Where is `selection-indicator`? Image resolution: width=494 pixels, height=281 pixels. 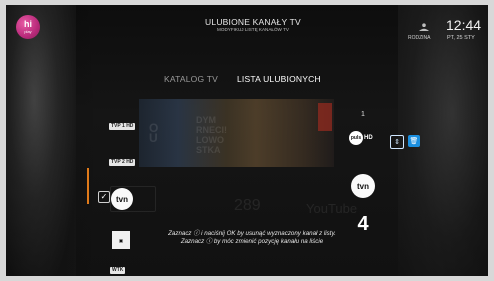 selection-indicator is located at coordinates (88, 186).